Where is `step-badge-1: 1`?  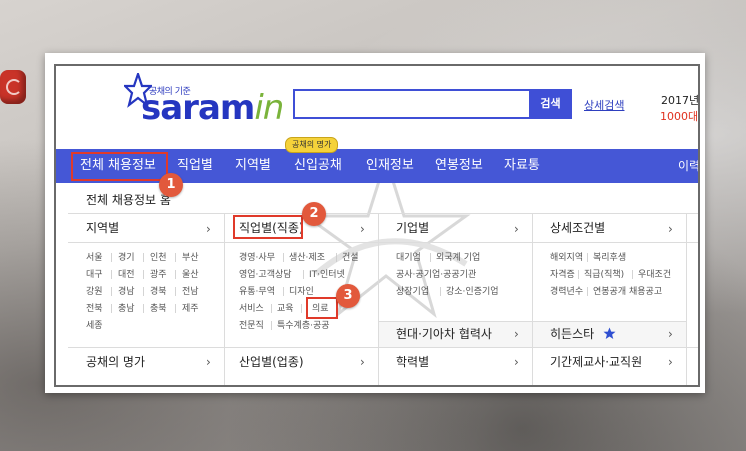
step-badge-1: 1 is located at coordinates (171, 185).